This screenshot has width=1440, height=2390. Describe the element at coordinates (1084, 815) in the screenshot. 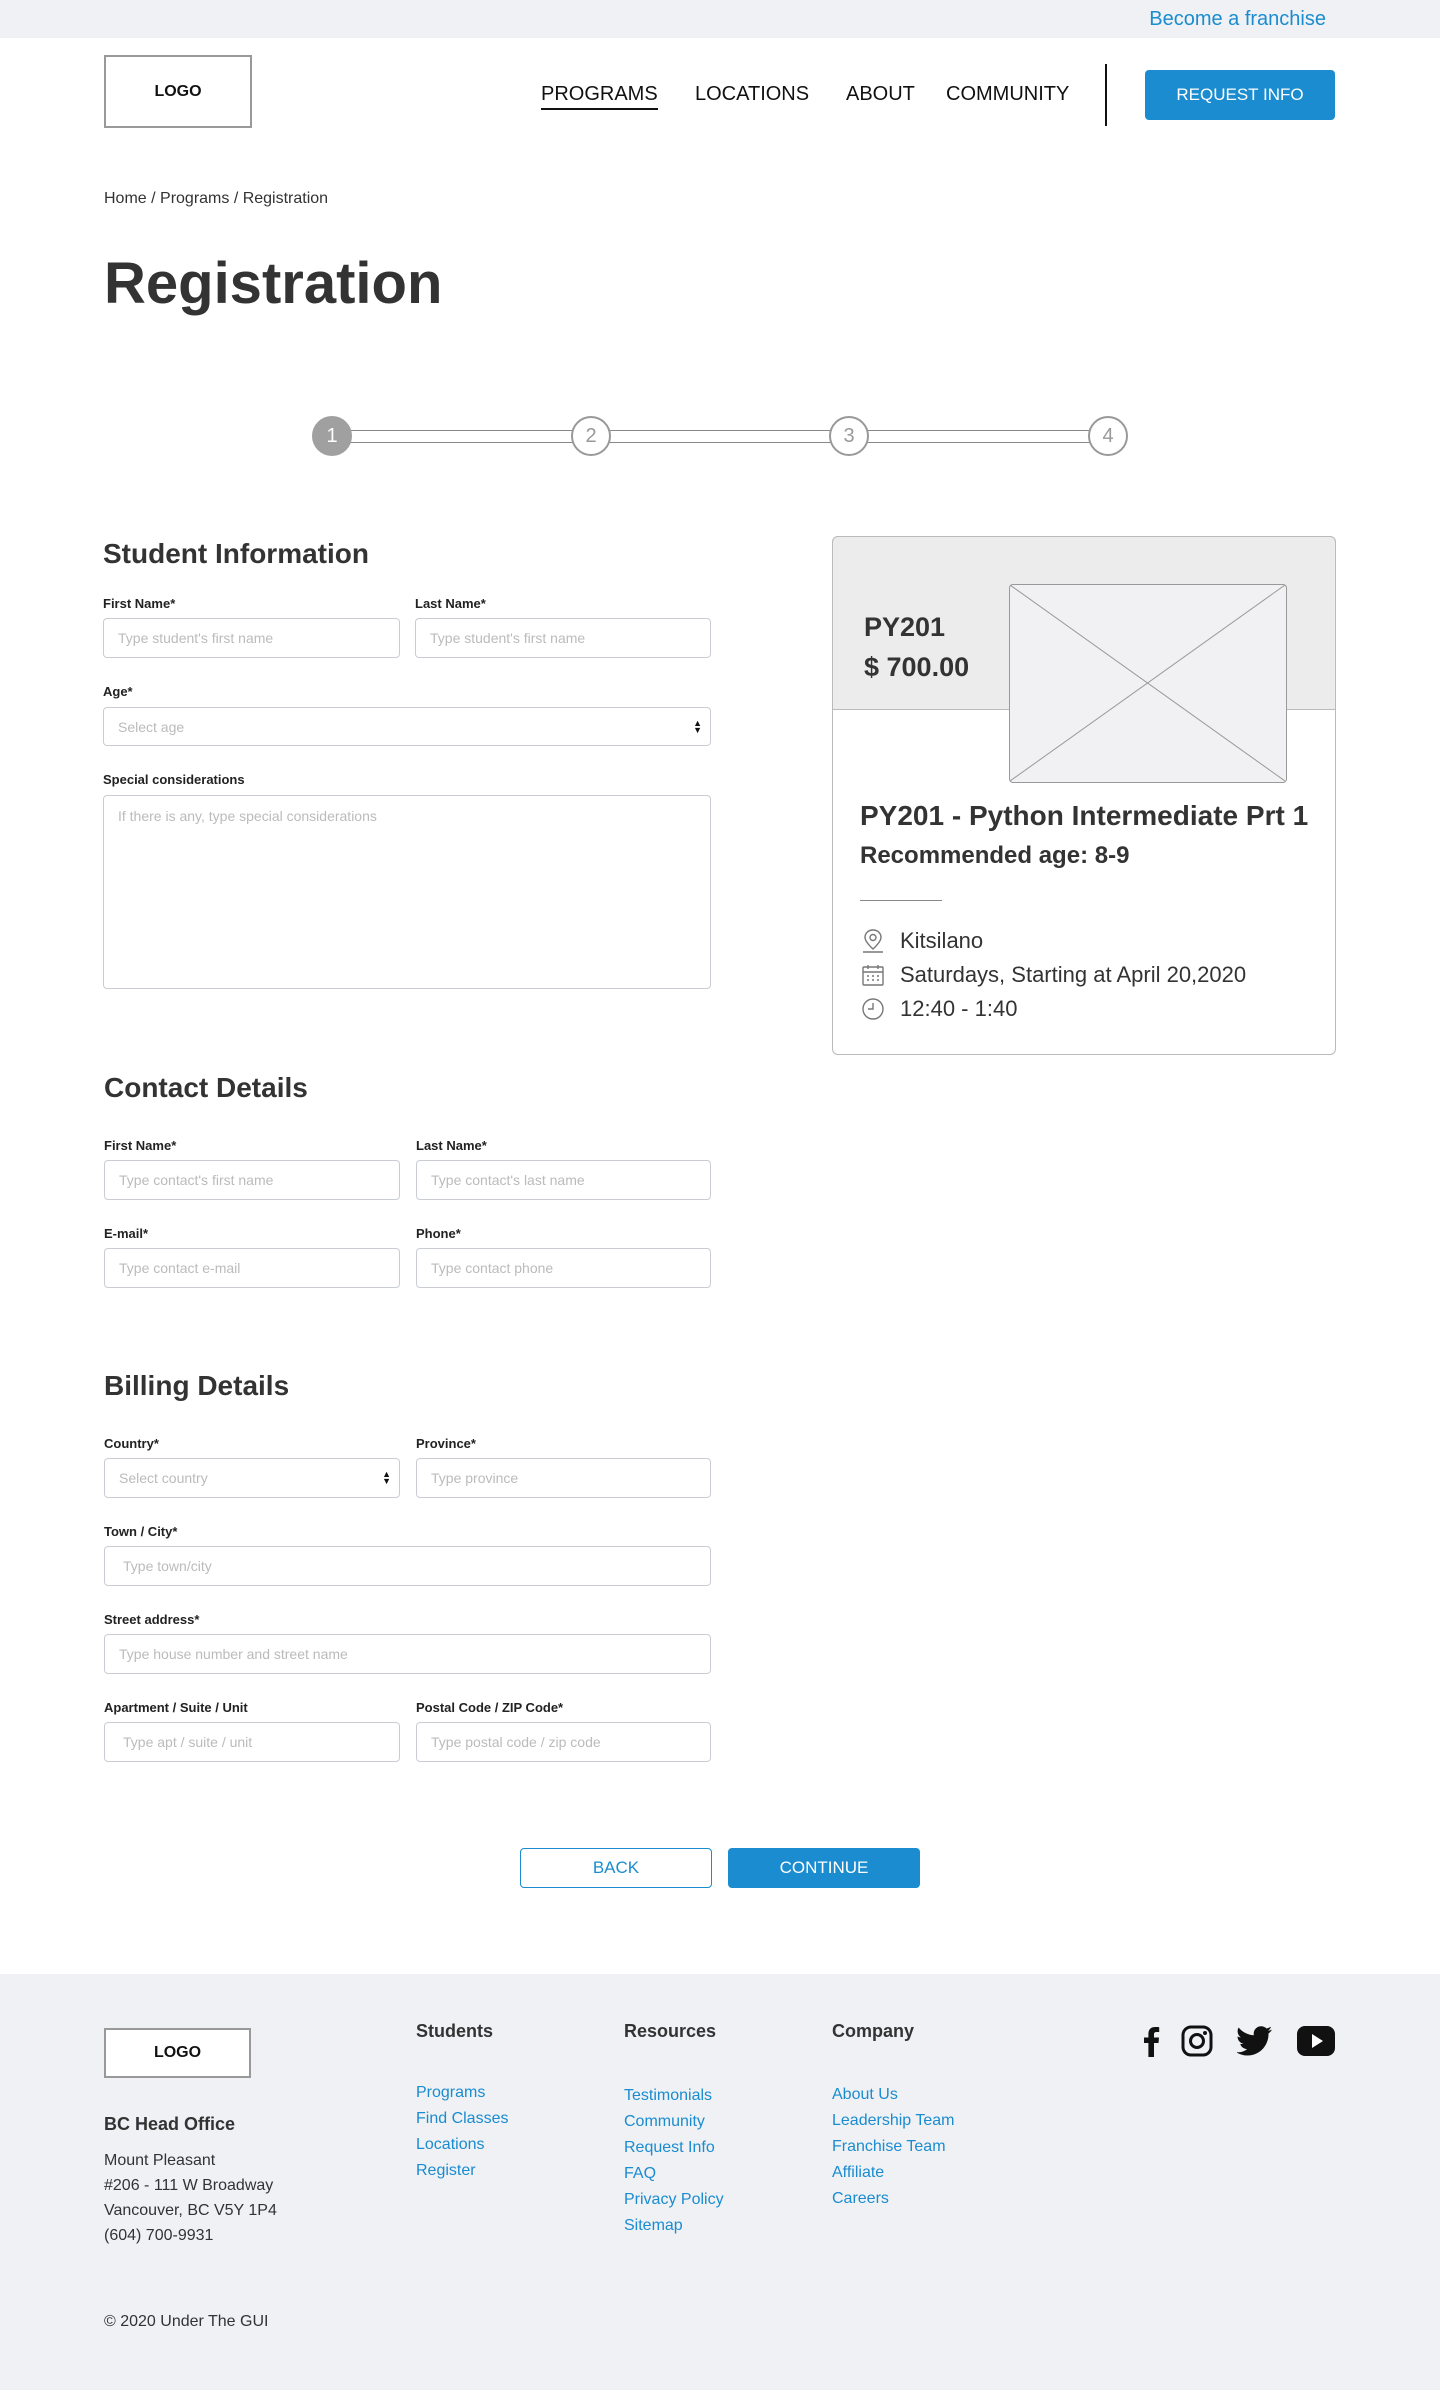

I see `course-title: PY201 - Python Intermediate Prt 1` at that location.